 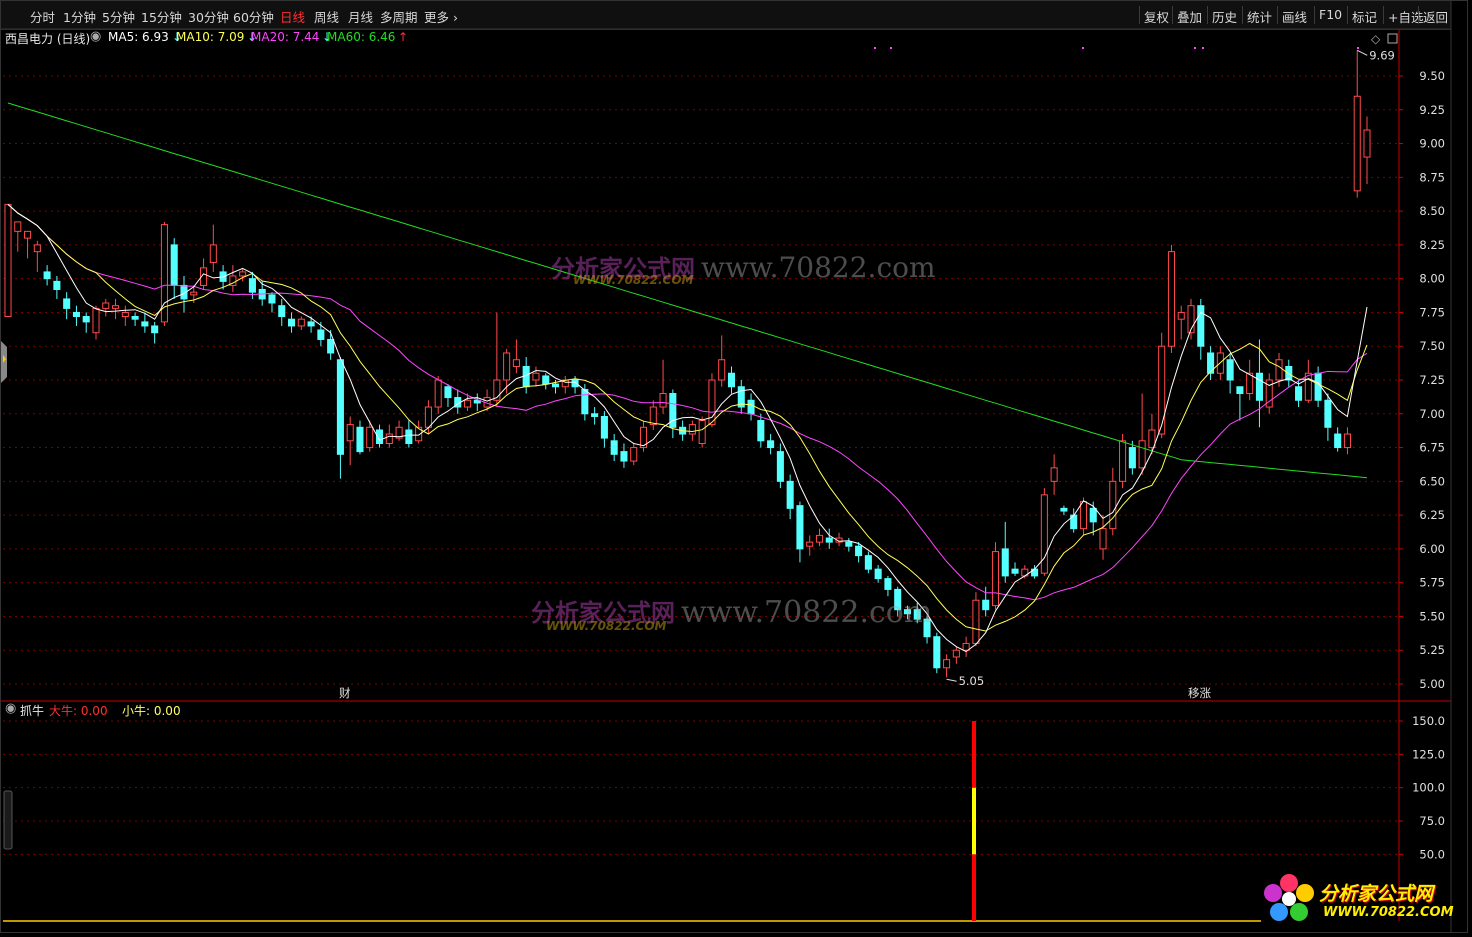 I want to click on sub-options-icon: ◉, so click(x=10, y=708).